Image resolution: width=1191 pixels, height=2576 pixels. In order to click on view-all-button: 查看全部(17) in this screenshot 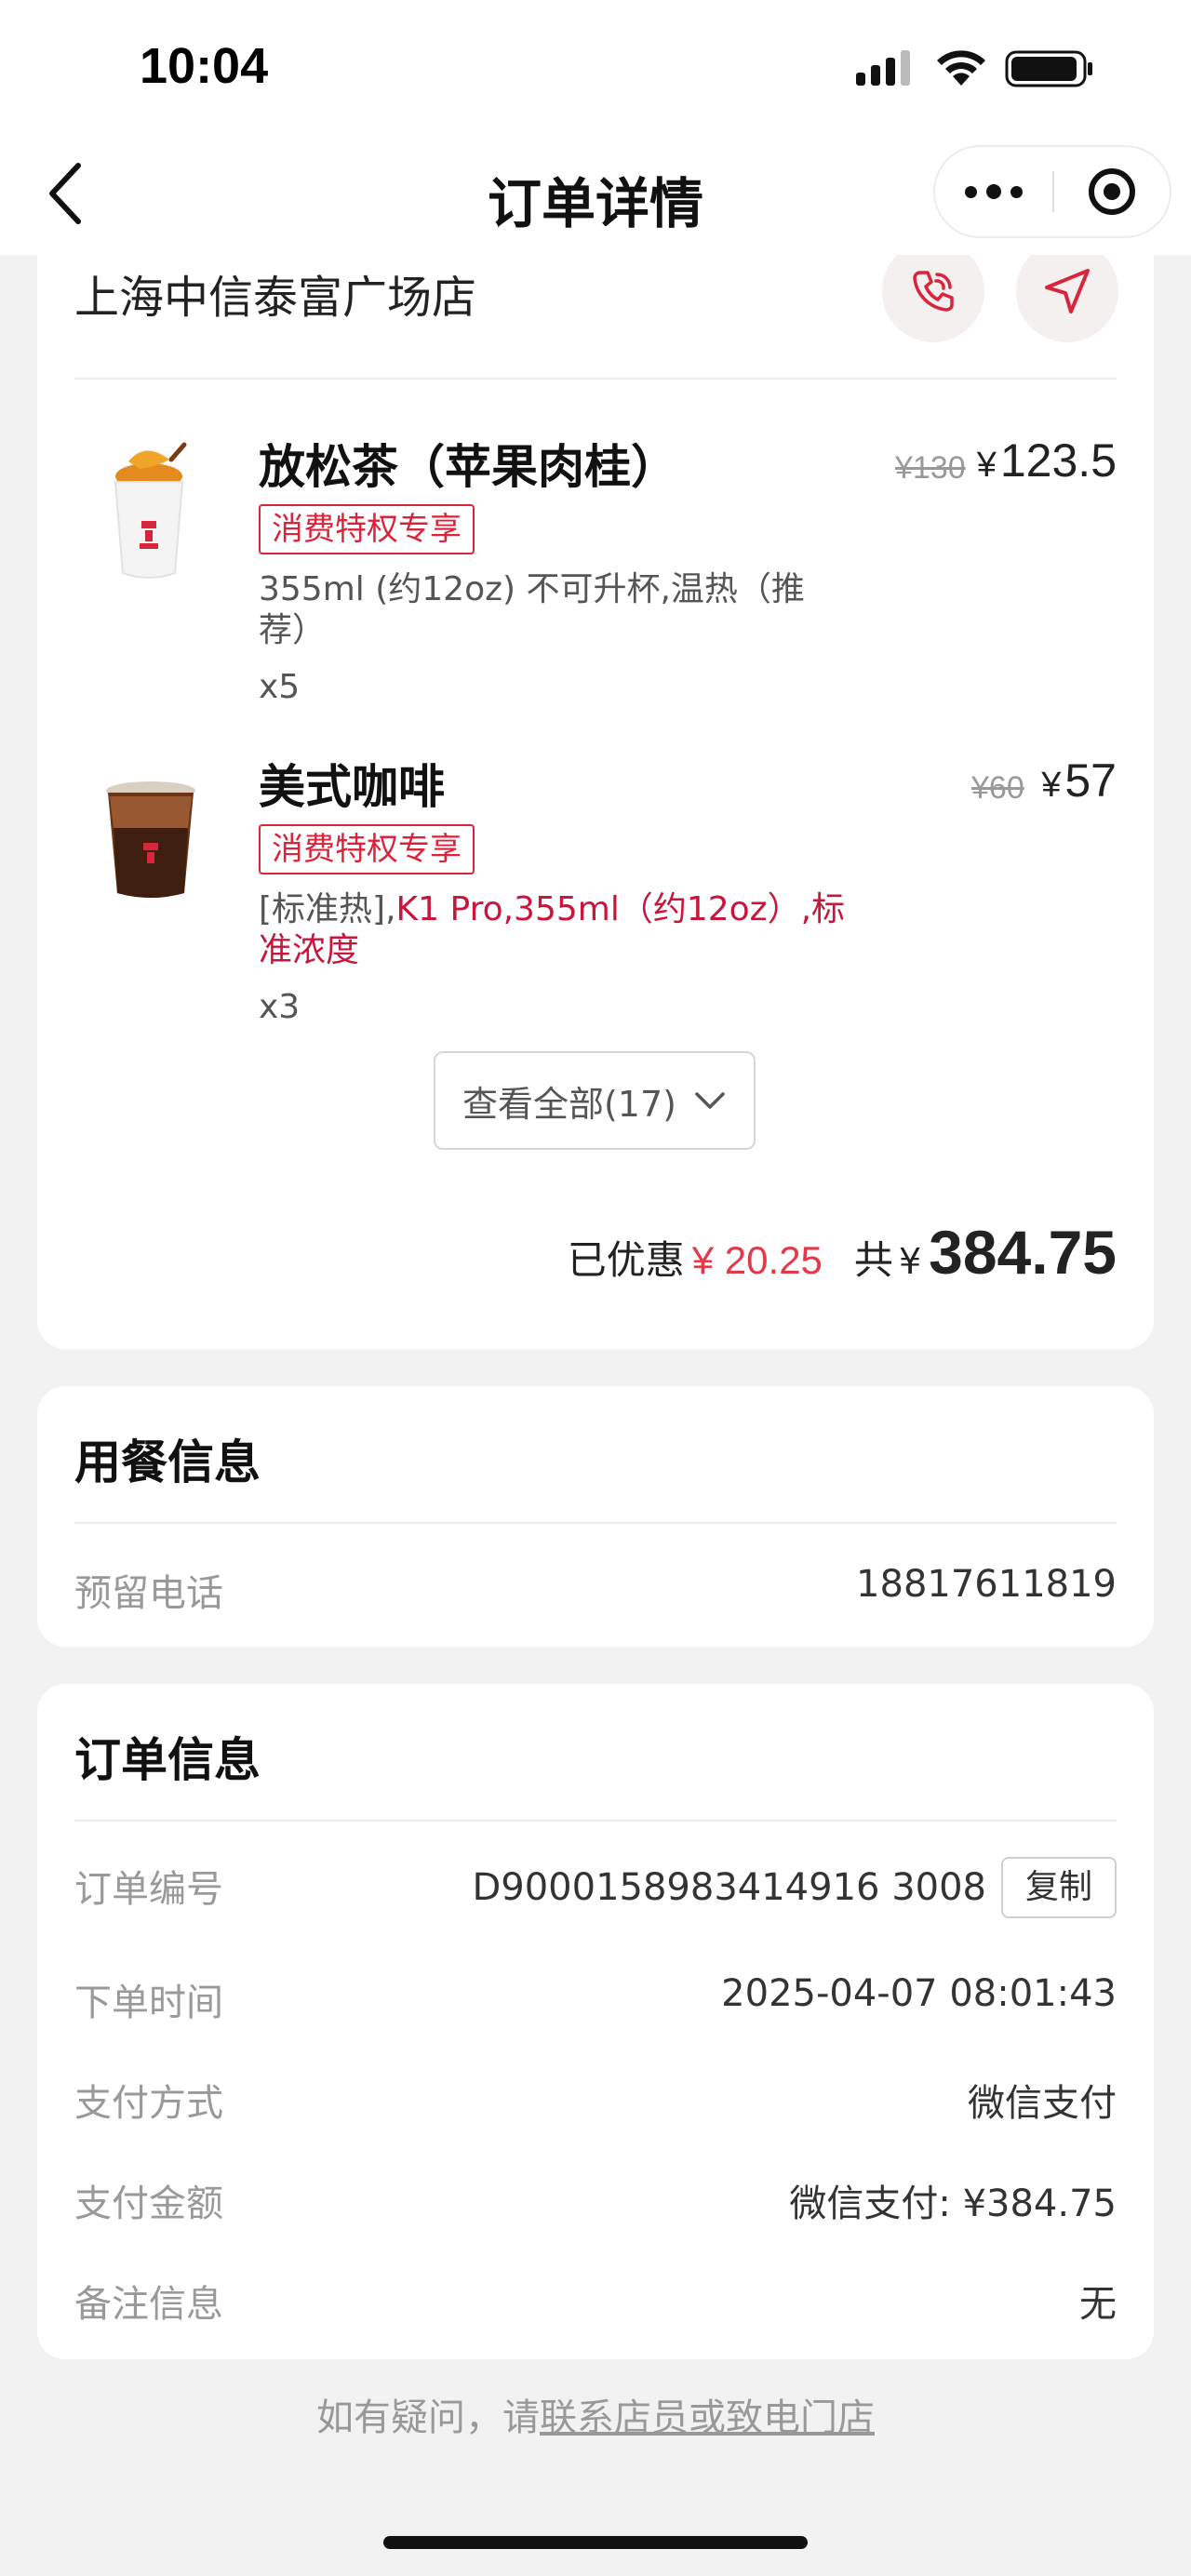, I will do `click(595, 1100)`.